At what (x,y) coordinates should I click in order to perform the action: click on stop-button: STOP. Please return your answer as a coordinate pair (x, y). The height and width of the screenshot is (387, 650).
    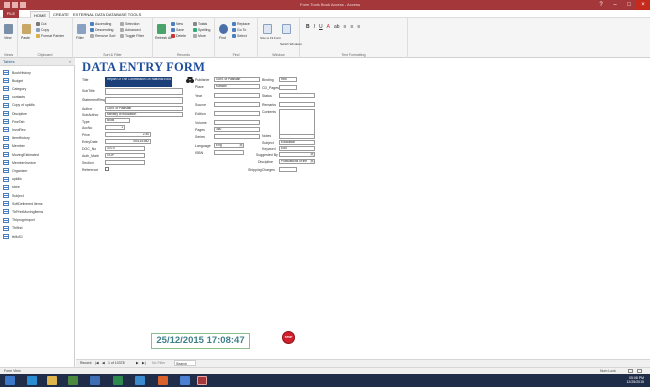
    Looking at the image, I should click on (288, 337).